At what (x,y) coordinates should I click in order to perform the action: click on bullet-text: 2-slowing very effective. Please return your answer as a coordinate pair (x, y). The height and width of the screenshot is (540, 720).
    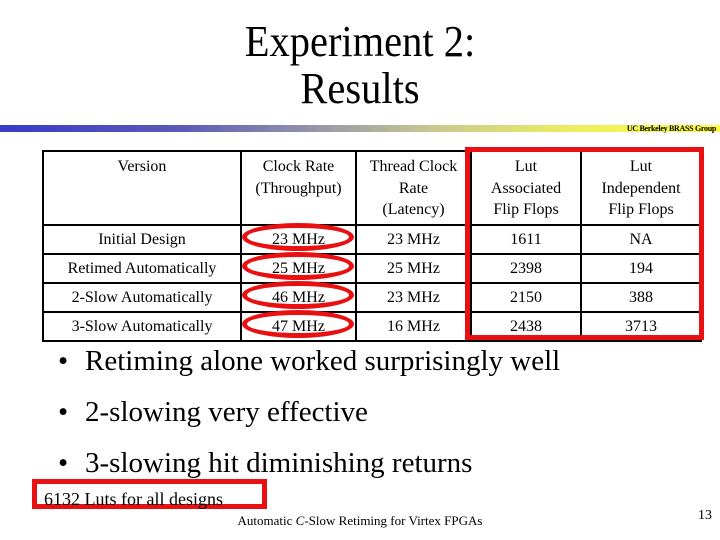
    Looking at the image, I should click on (226, 412).